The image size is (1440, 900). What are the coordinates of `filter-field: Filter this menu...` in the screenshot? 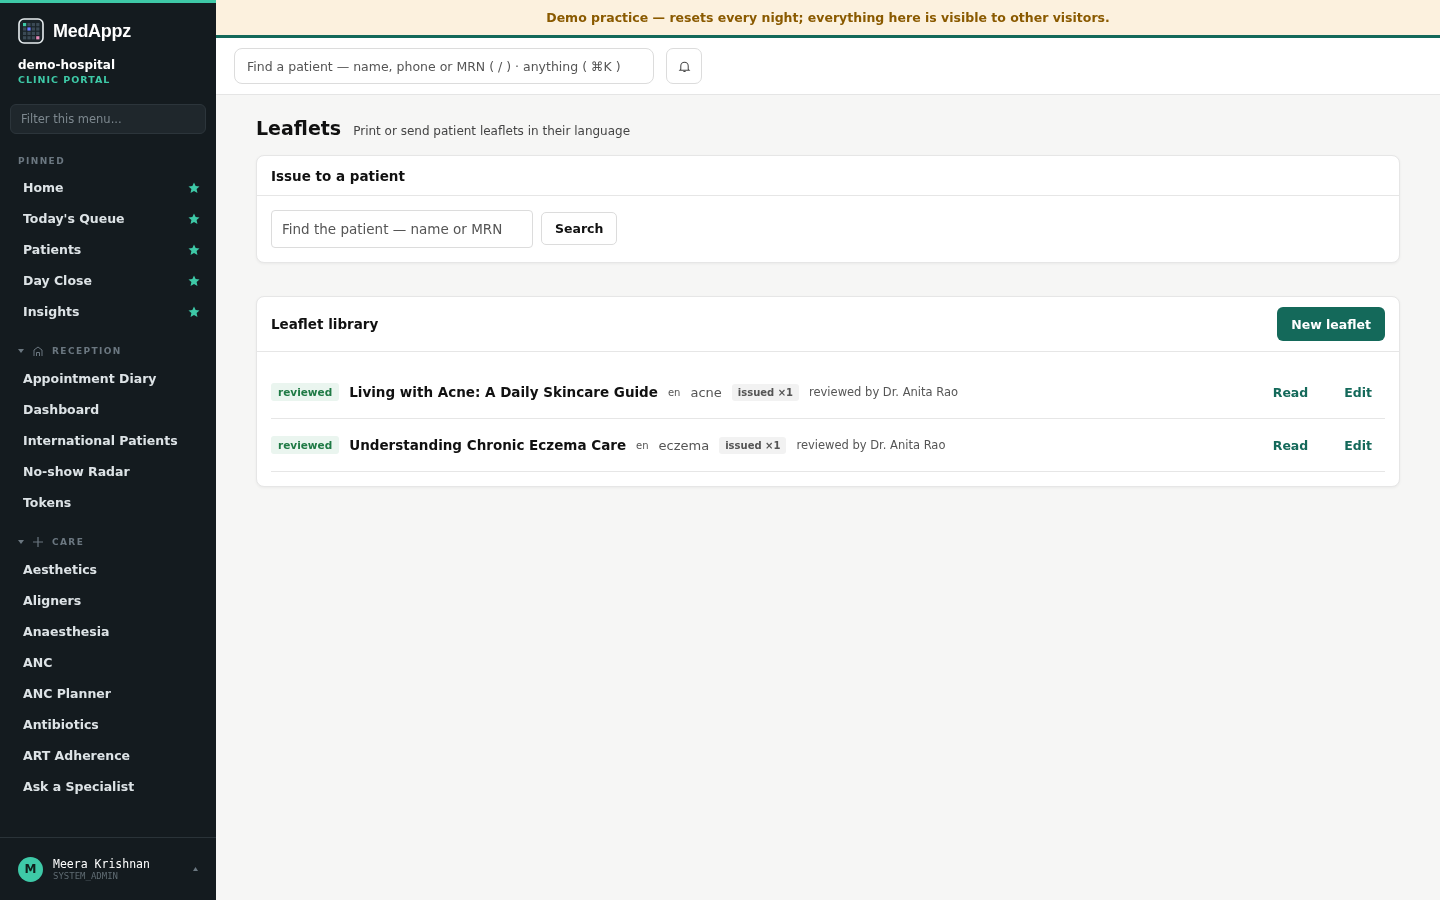 It's located at (108, 119).